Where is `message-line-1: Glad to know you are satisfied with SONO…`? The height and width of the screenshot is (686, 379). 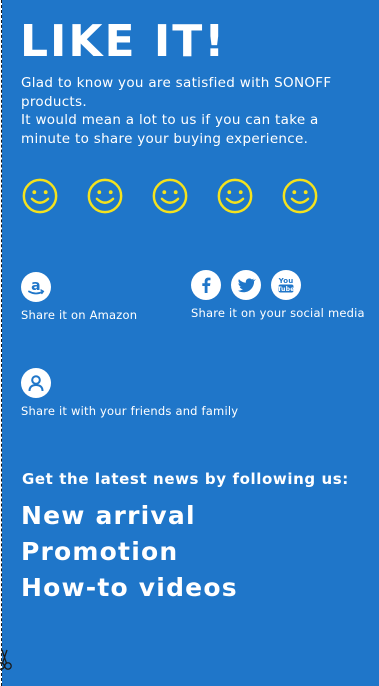 message-line-1: Glad to know you are satisfied with SONO… is located at coordinates (176, 92).